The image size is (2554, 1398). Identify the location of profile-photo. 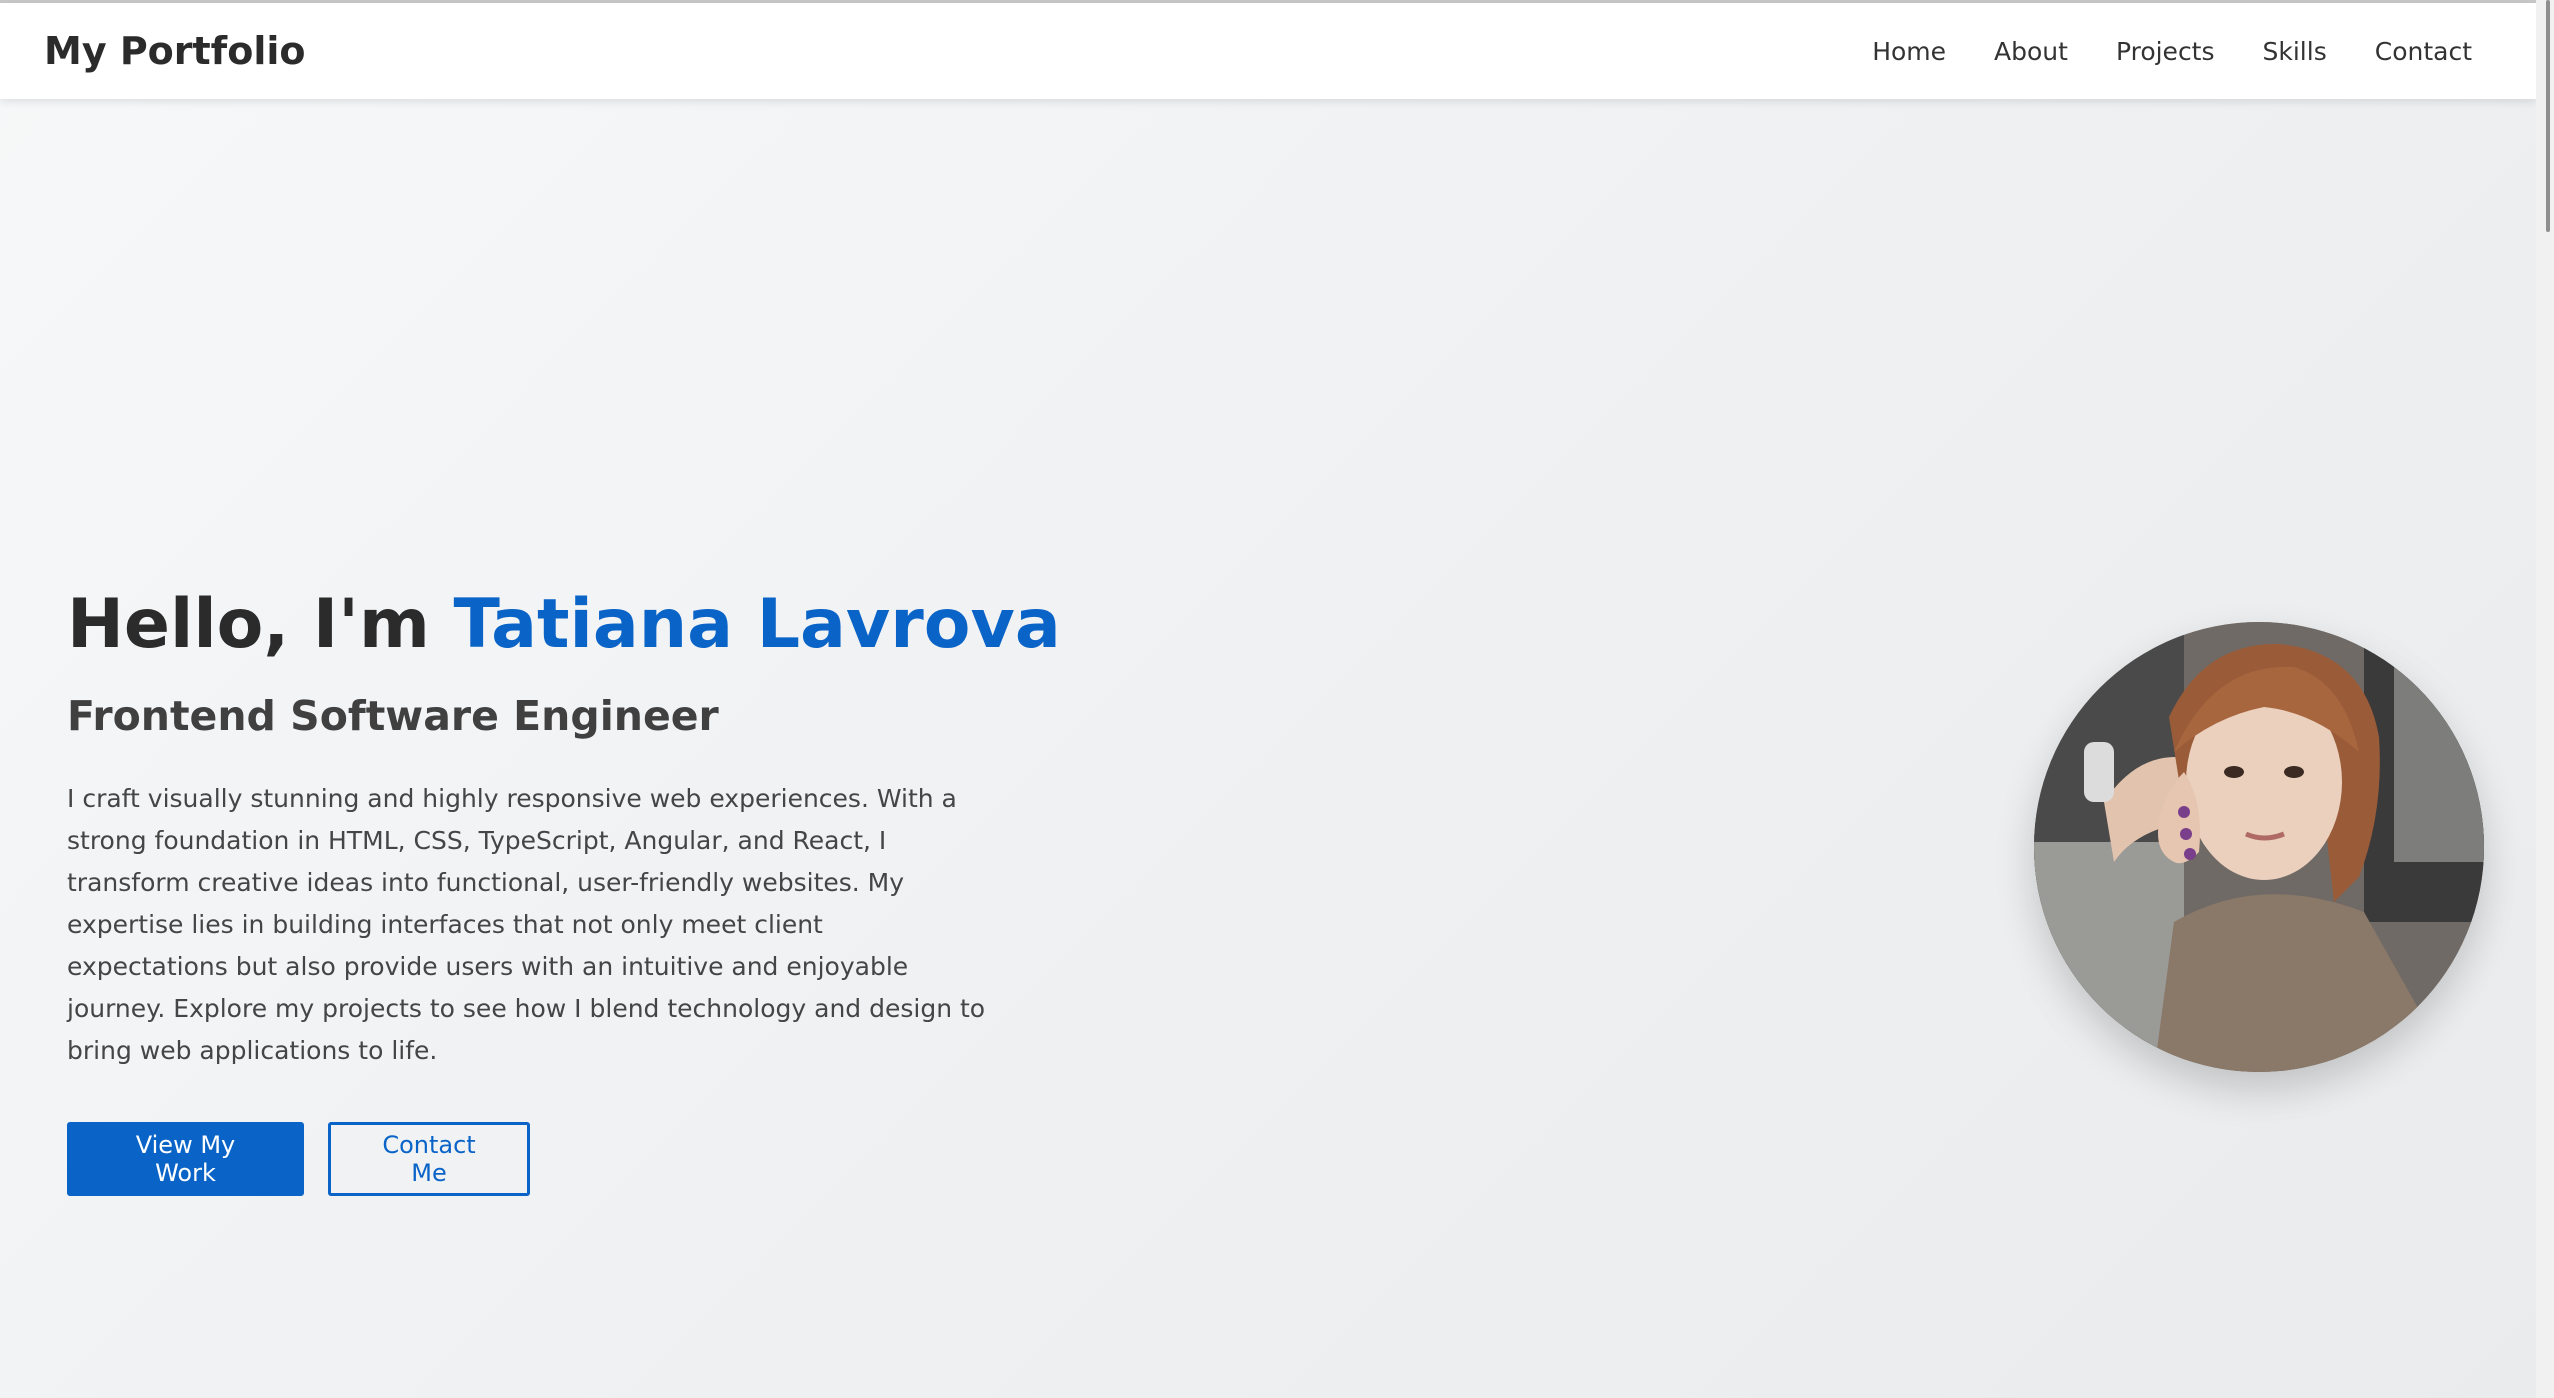
(2259, 847).